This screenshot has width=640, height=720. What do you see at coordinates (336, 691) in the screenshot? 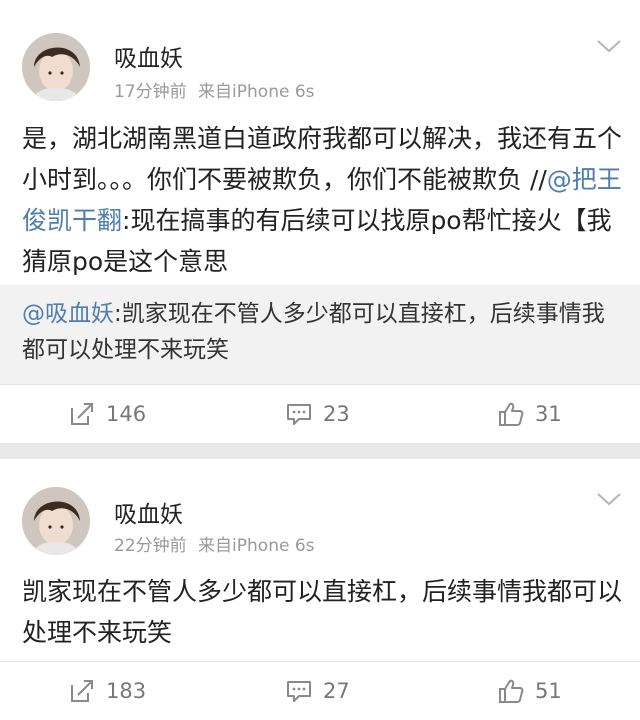
I see `comment-count: 27` at bounding box center [336, 691].